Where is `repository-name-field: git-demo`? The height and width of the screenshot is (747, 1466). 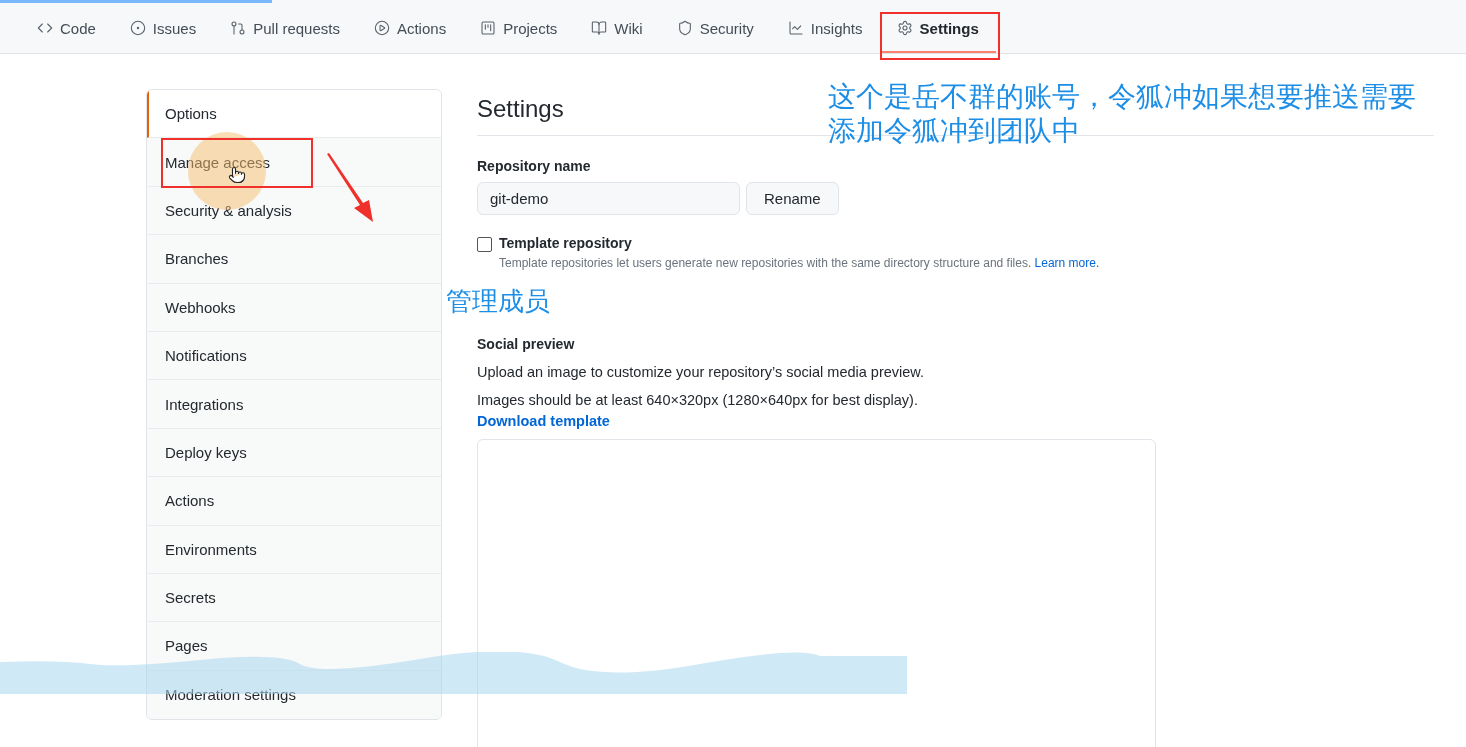 repository-name-field: git-demo is located at coordinates (608, 198).